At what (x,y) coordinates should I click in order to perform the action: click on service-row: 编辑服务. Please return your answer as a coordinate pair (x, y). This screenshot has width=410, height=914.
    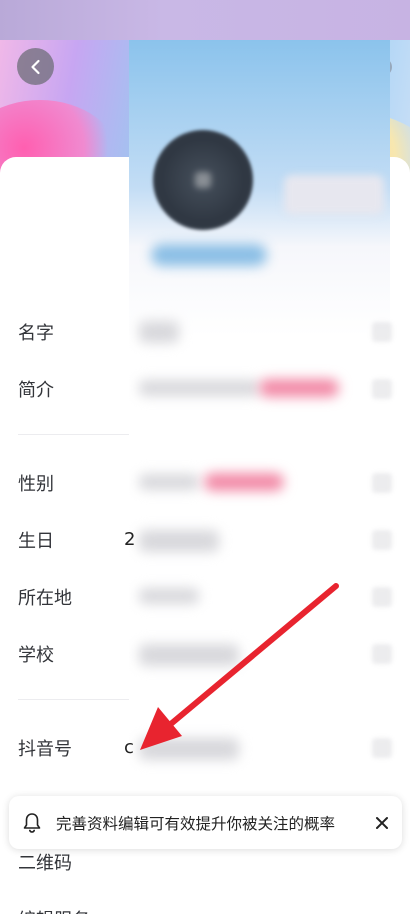
    Looking at the image, I should click on (54, 906).